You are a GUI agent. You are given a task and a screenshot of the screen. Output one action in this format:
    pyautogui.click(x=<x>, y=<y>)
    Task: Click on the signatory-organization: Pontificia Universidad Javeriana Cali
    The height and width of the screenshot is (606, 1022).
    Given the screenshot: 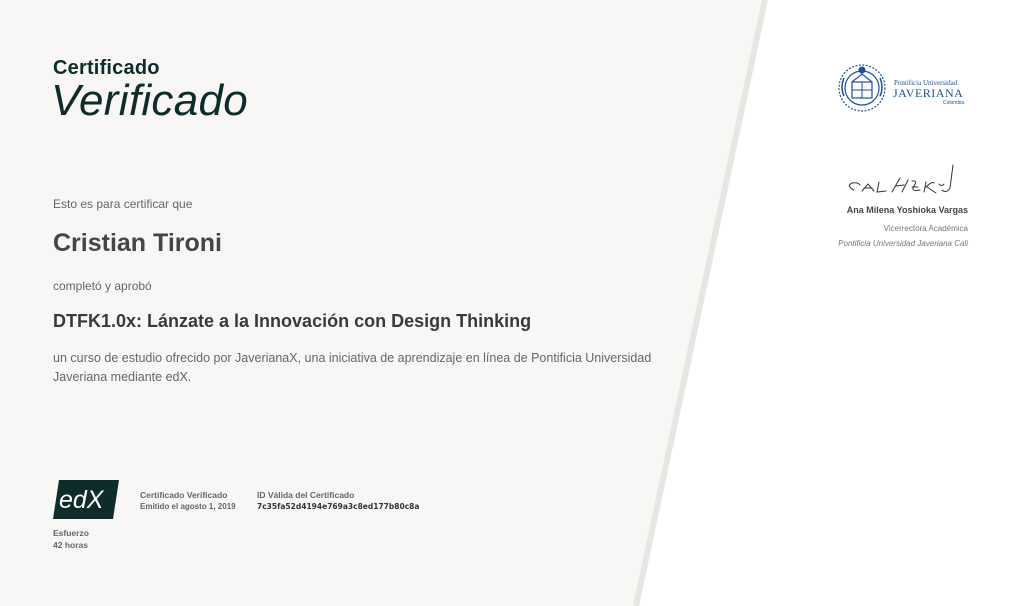 What is the action you would take?
    pyautogui.click(x=903, y=243)
    